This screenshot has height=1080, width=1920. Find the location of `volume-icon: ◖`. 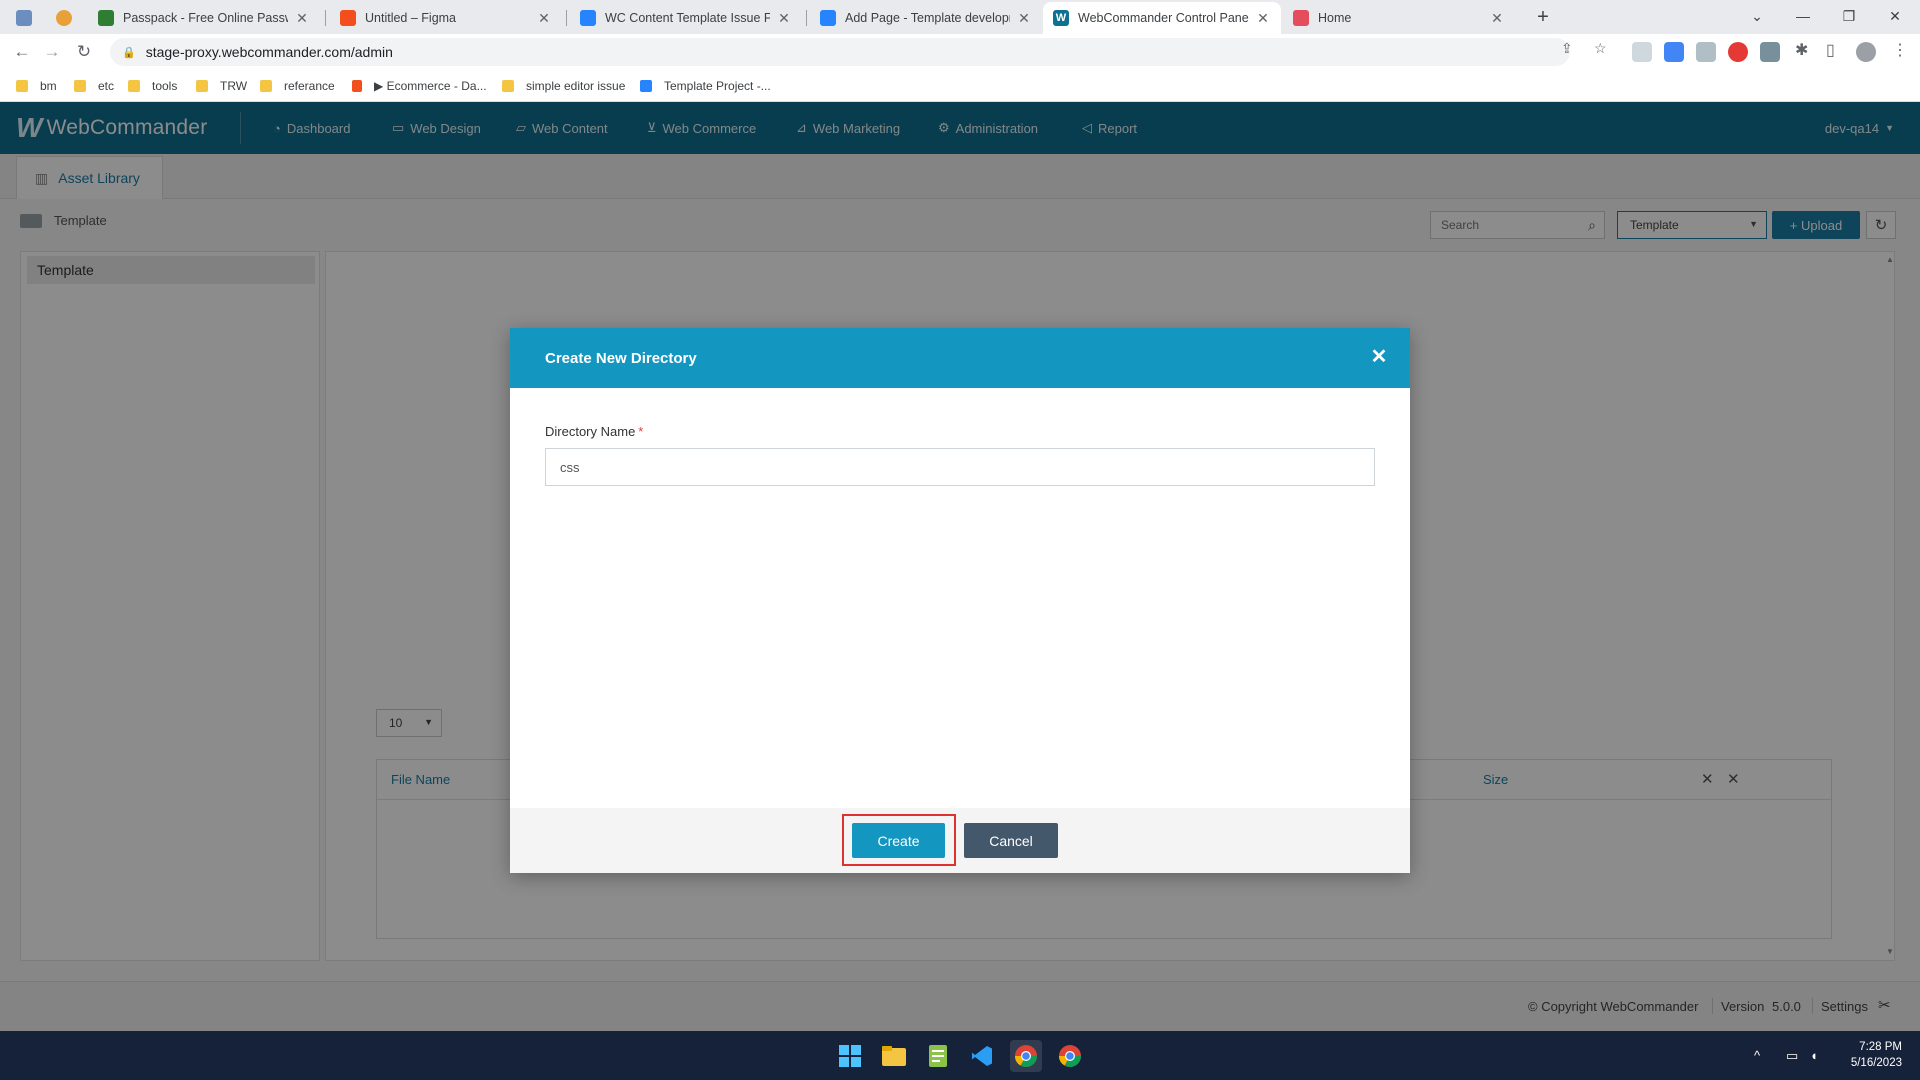

volume-icon: ◖ is located at coordinates (1814, 1055).